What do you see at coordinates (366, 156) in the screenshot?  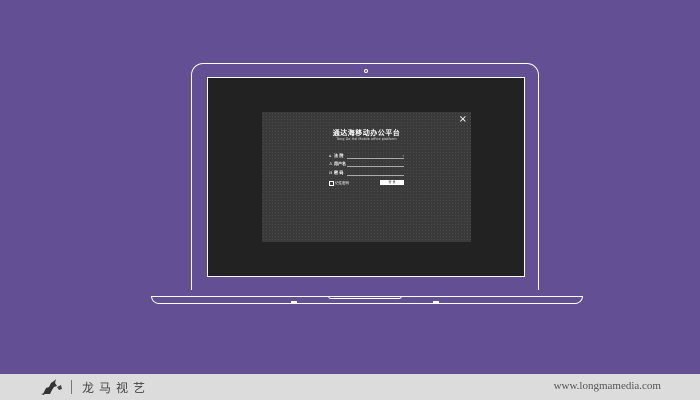 I see `court-field: ⌂ 法 院 ‹` at bounding box center [366, 156].